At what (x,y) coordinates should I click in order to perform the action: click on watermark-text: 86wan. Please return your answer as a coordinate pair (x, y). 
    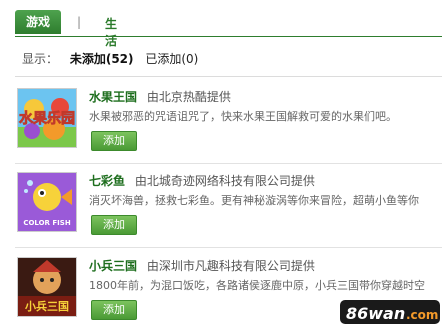
    Looking at the image, I should click on (375, 313).